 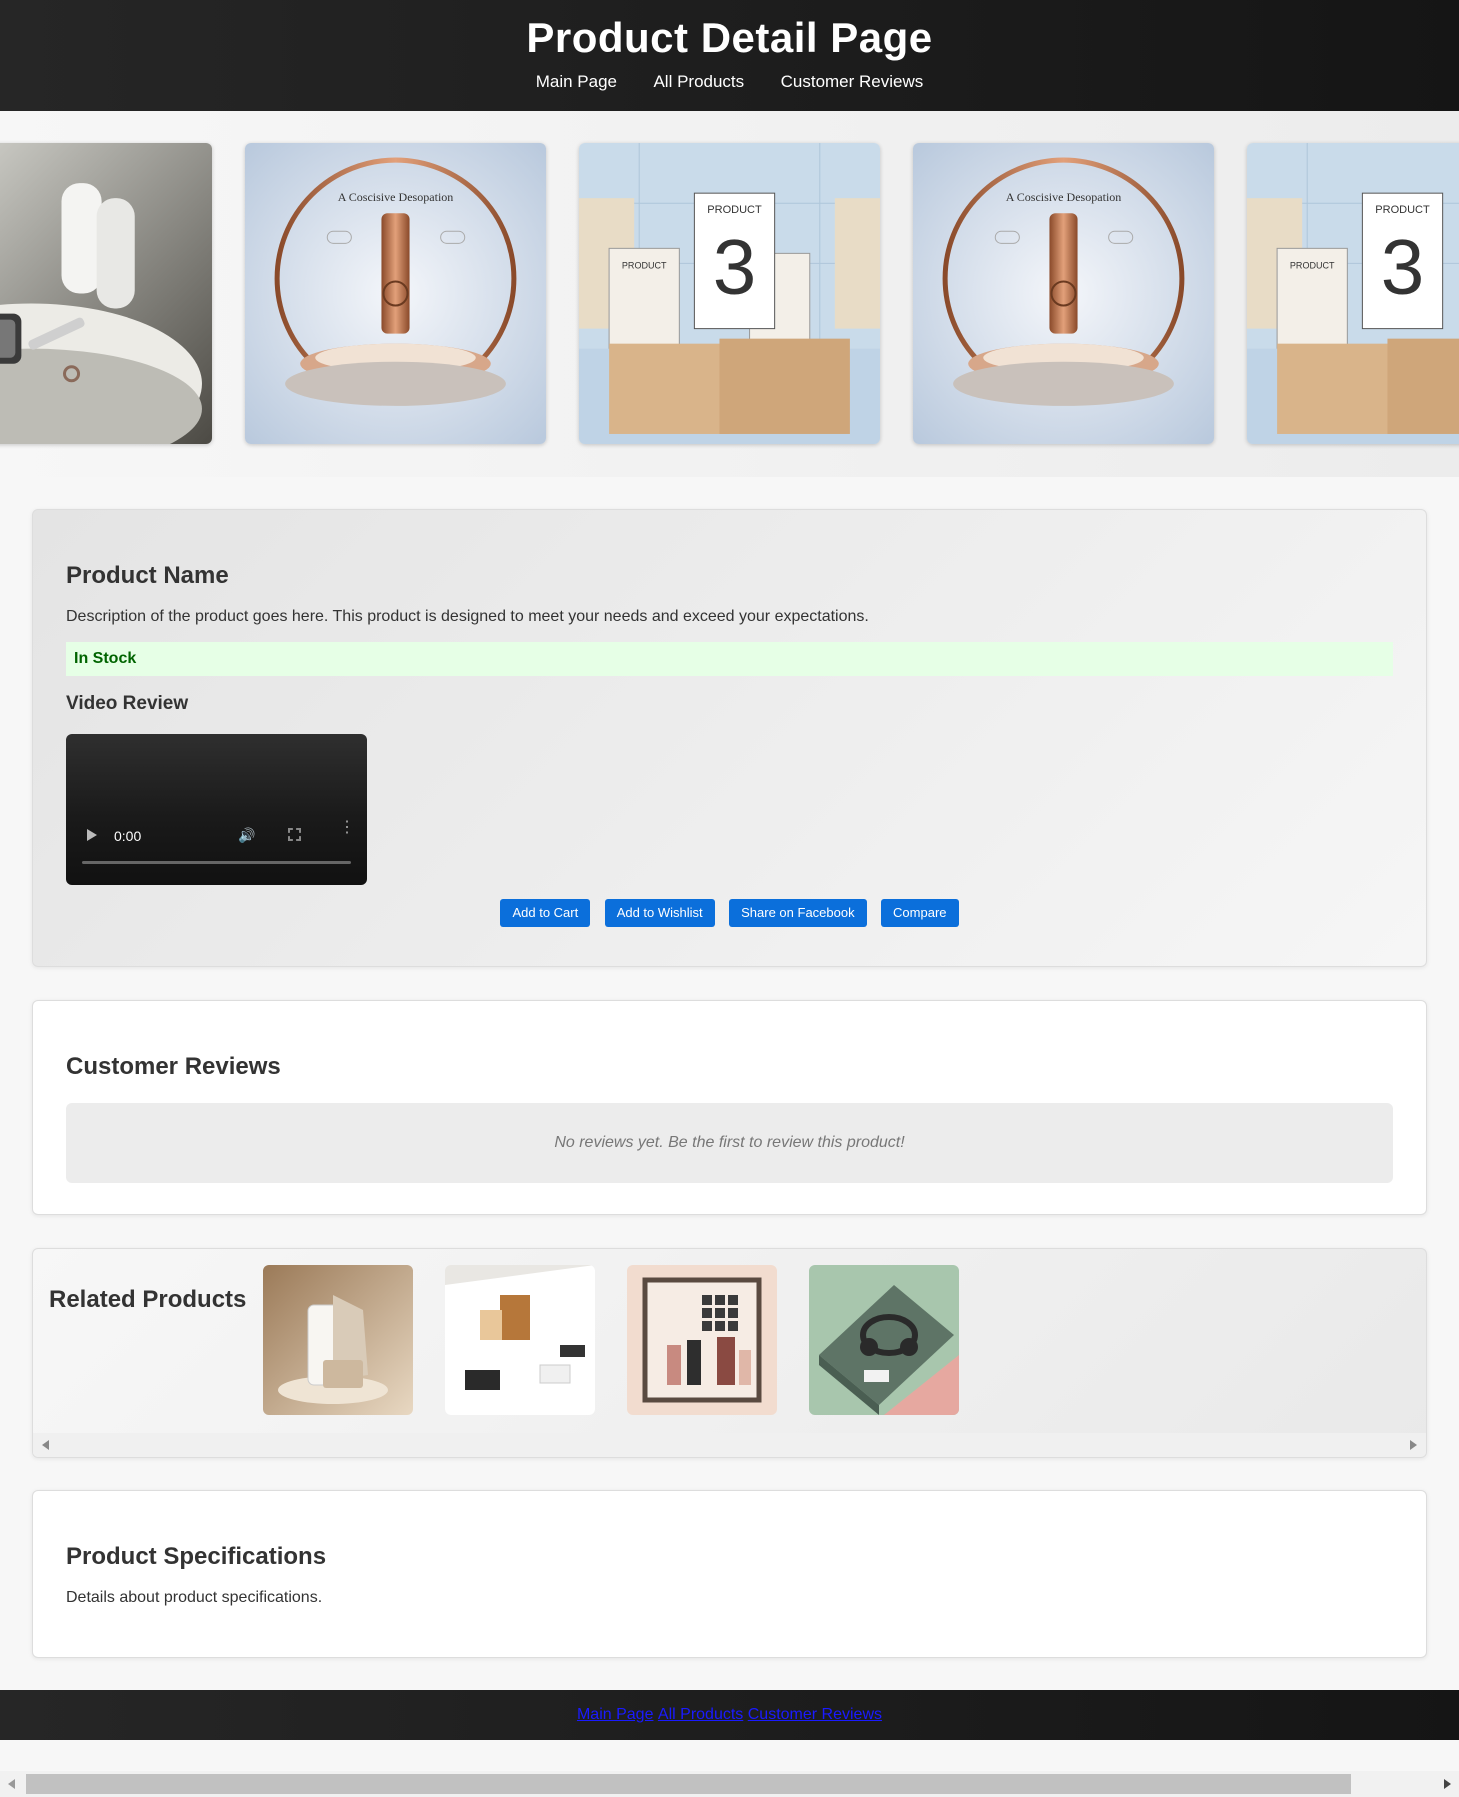 I want to click on more-options-icon: ⋮, so click(x=347, y=828).